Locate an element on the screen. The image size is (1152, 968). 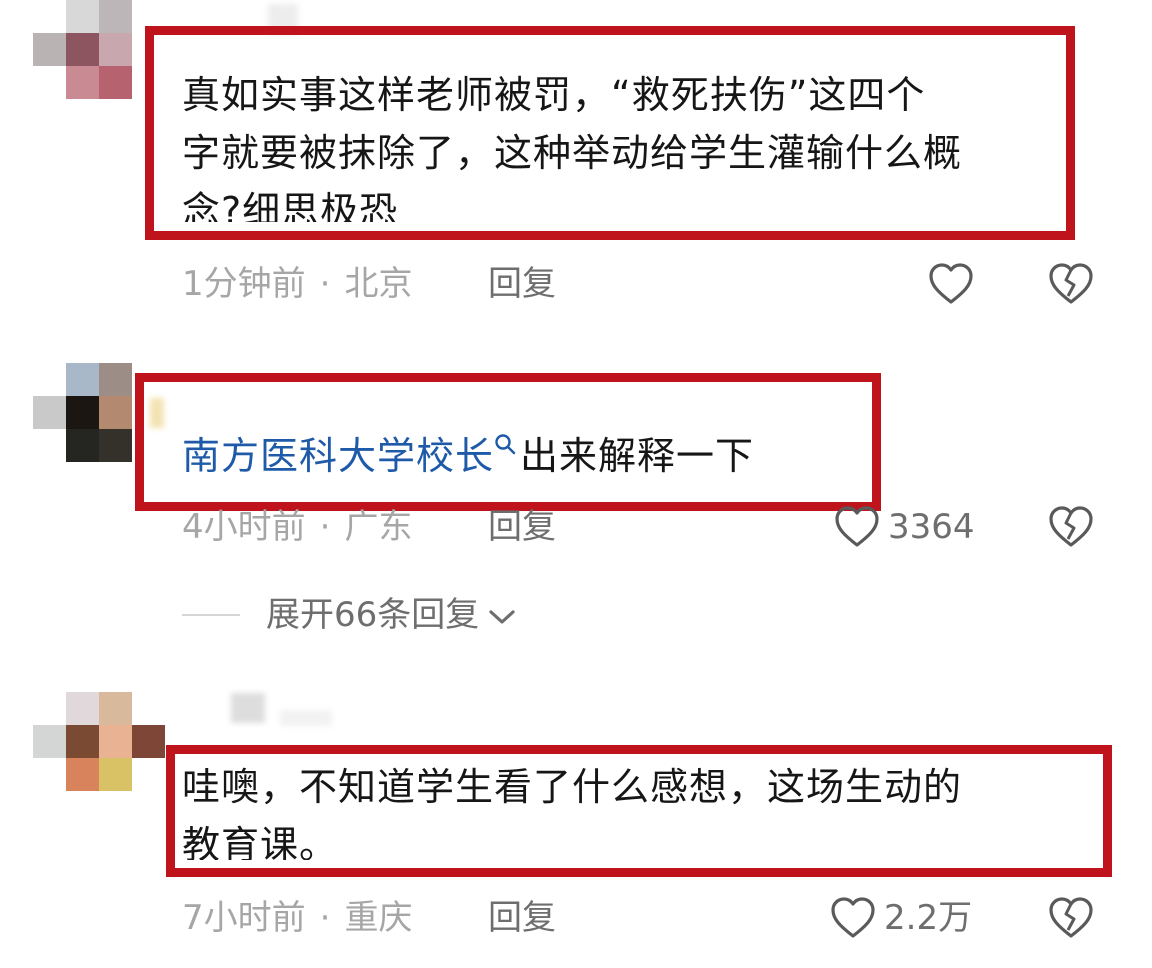
like-count: 2.2万 is located at coordinates (928, 918).